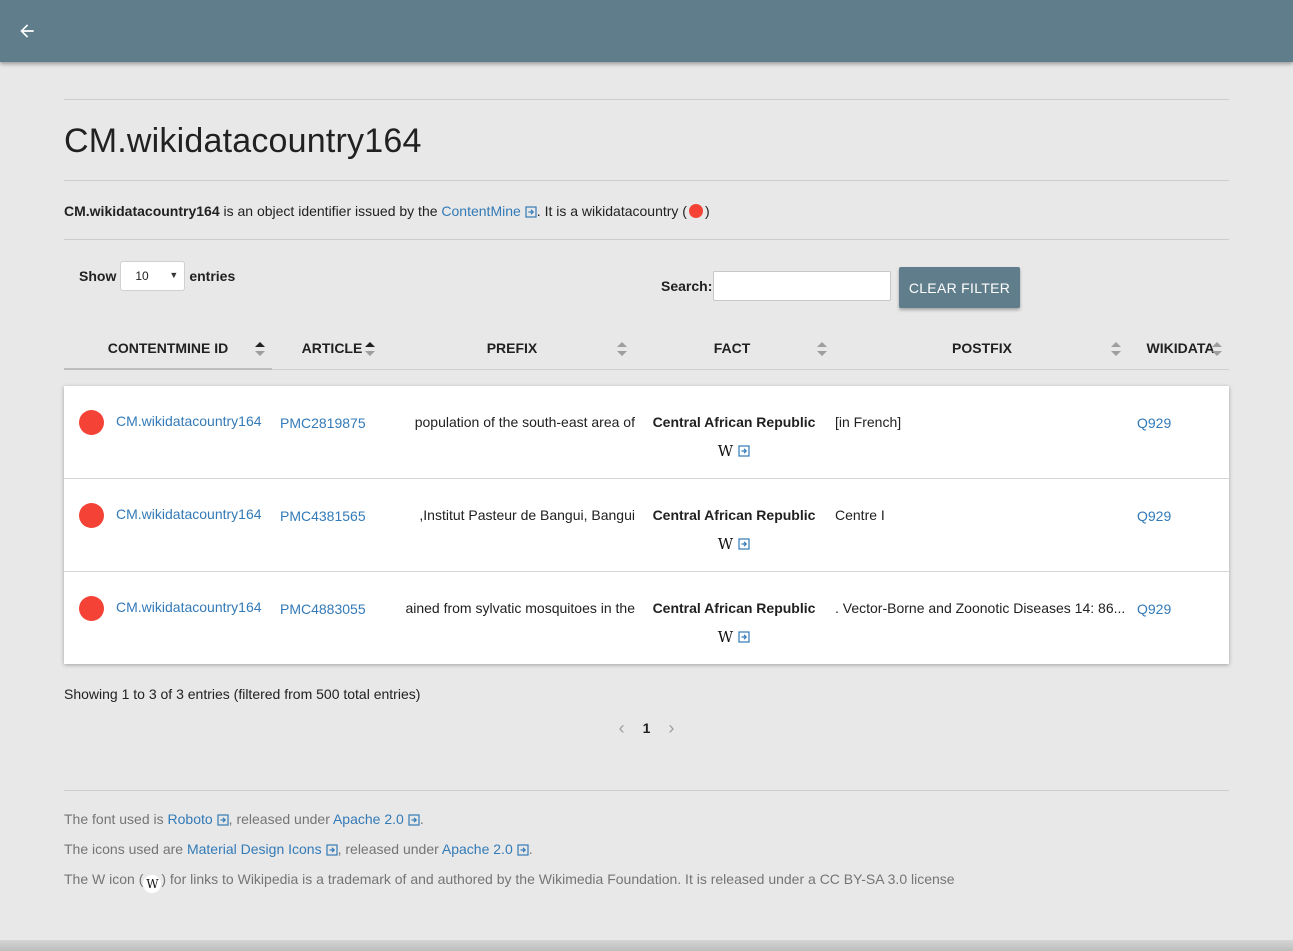 The width and height of the screenshot is (1293, 951). I want to click on description-text: . It is a wikidatacountry (, so click(611, 211).